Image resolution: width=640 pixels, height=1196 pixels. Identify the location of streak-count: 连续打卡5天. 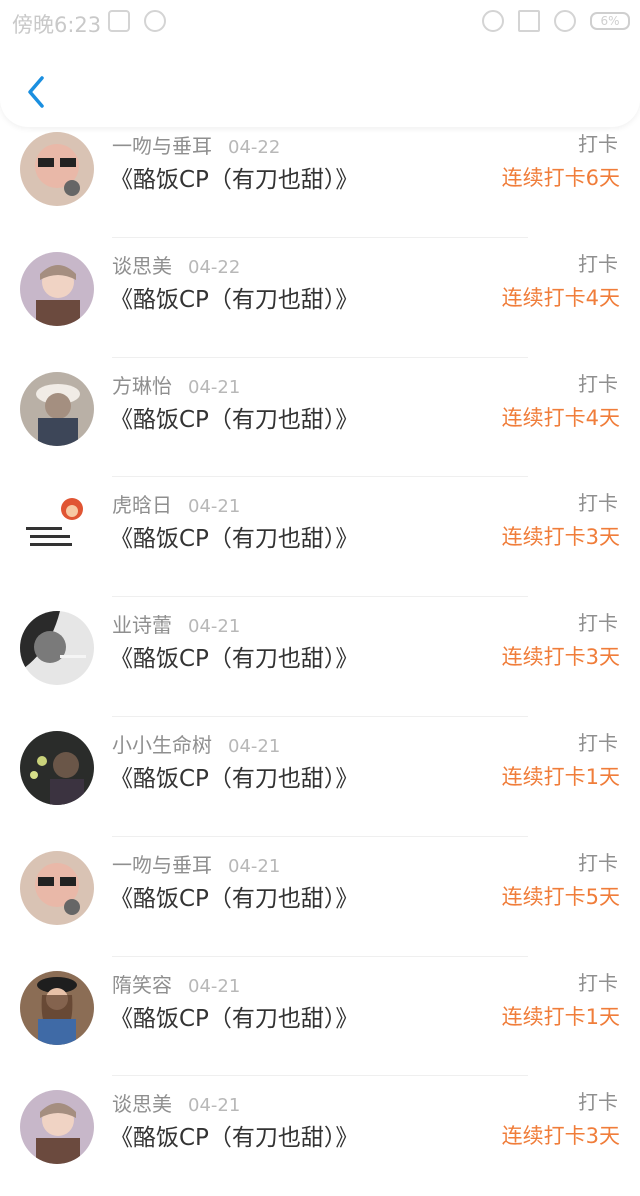
(560, 896).